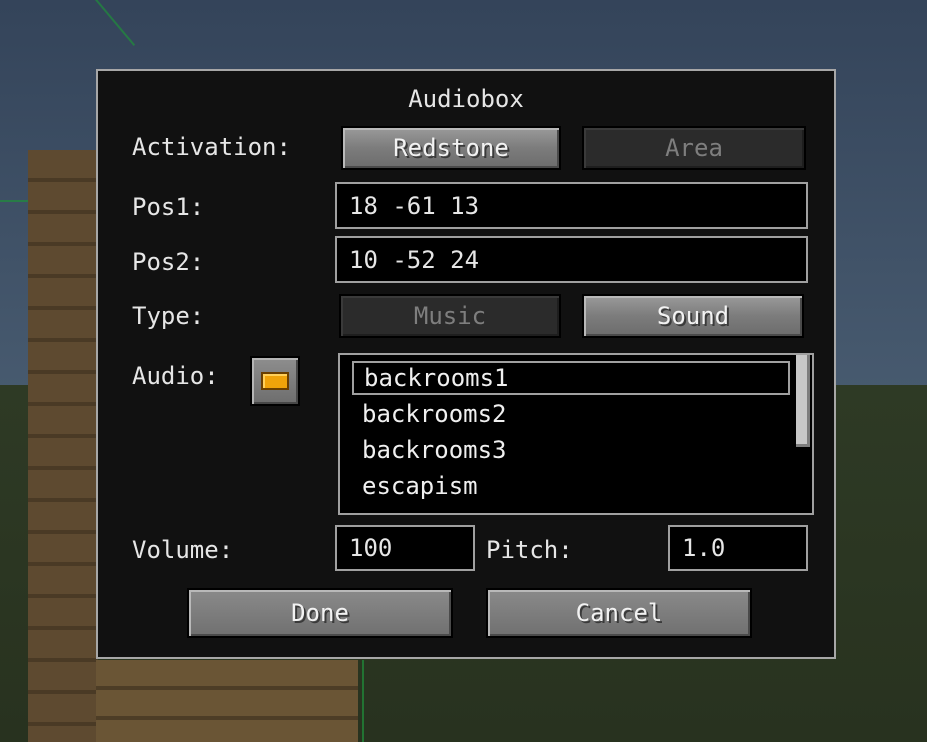  Describe the element at coordinates (529, 550) in the screenshot. I see `pitch-label: Pitch:` at that location.